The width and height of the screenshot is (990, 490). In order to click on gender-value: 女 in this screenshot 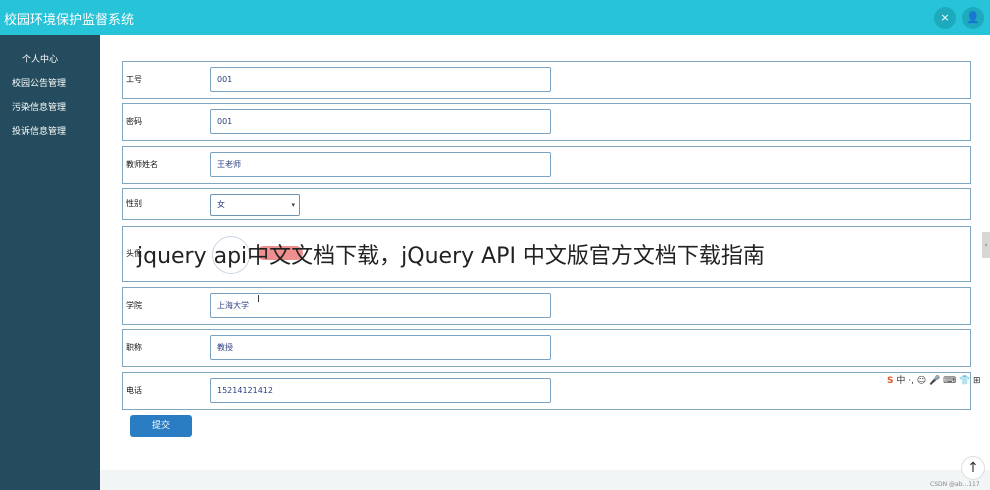, I will do `click(221, 204)`.